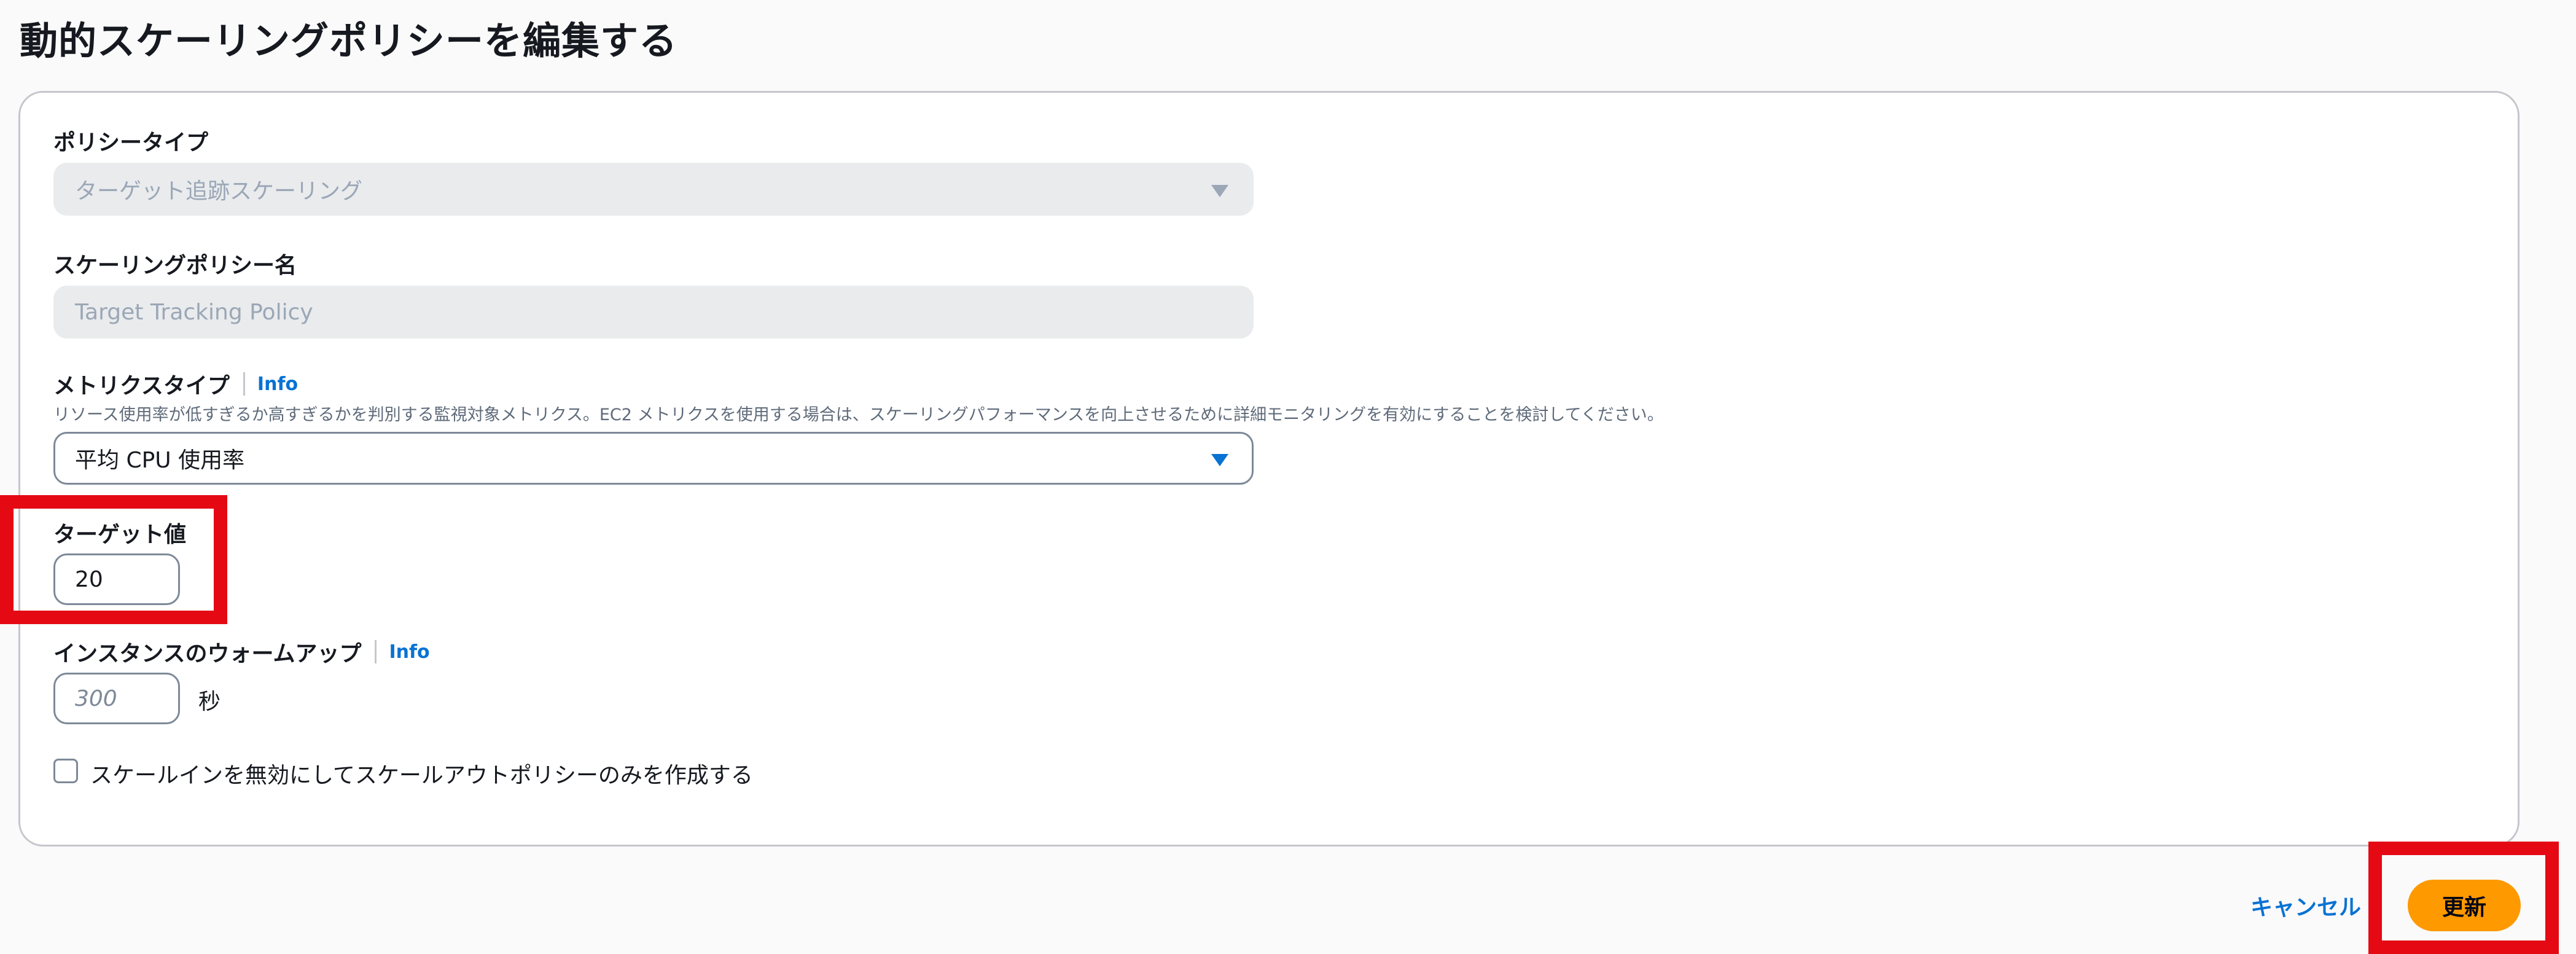 The image size is (2576, 954). I want to click on policy-name-label: スケーリングポリシー名, so click(175, 265).